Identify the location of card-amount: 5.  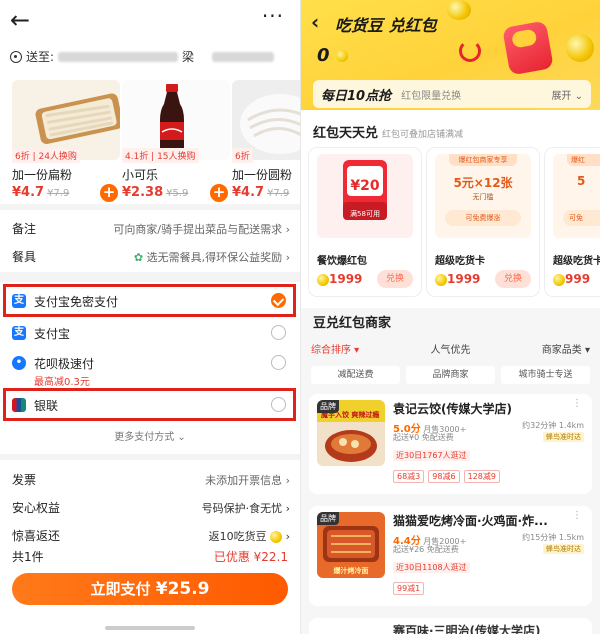
(581, 181).